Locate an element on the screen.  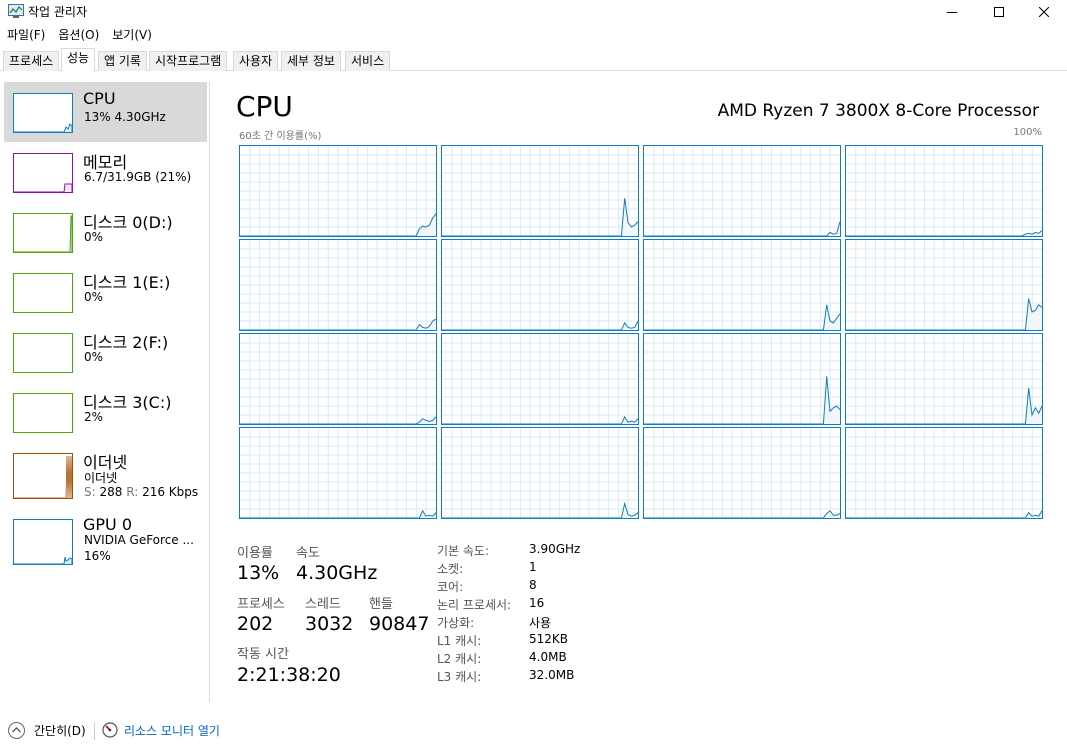
task-manager-icon is located at coordinates (16, 11).